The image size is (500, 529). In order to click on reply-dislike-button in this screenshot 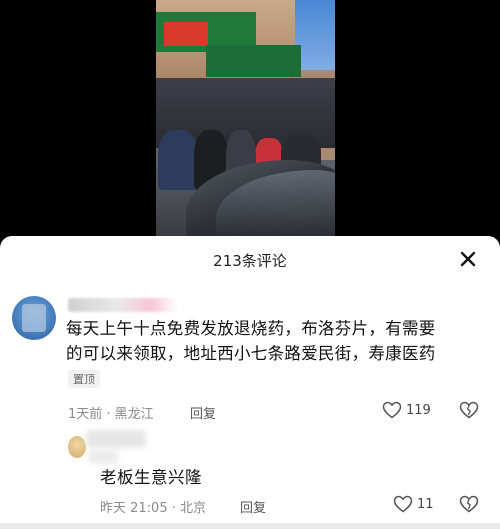, I will do `click(469, 506)`.